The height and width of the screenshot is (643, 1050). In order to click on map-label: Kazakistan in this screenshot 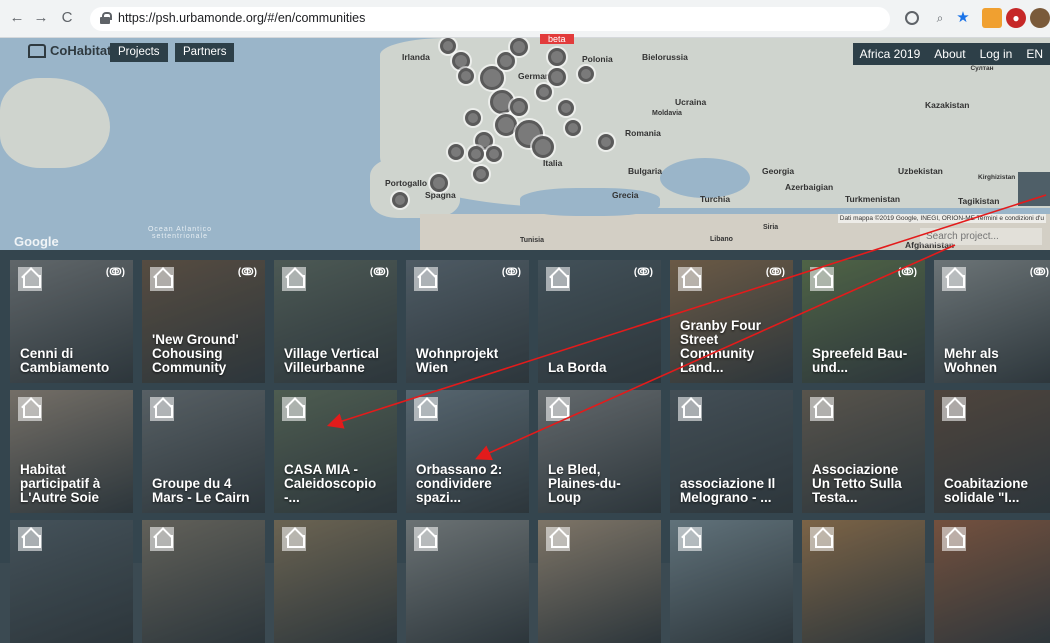, I will do `click(947, 105)`.